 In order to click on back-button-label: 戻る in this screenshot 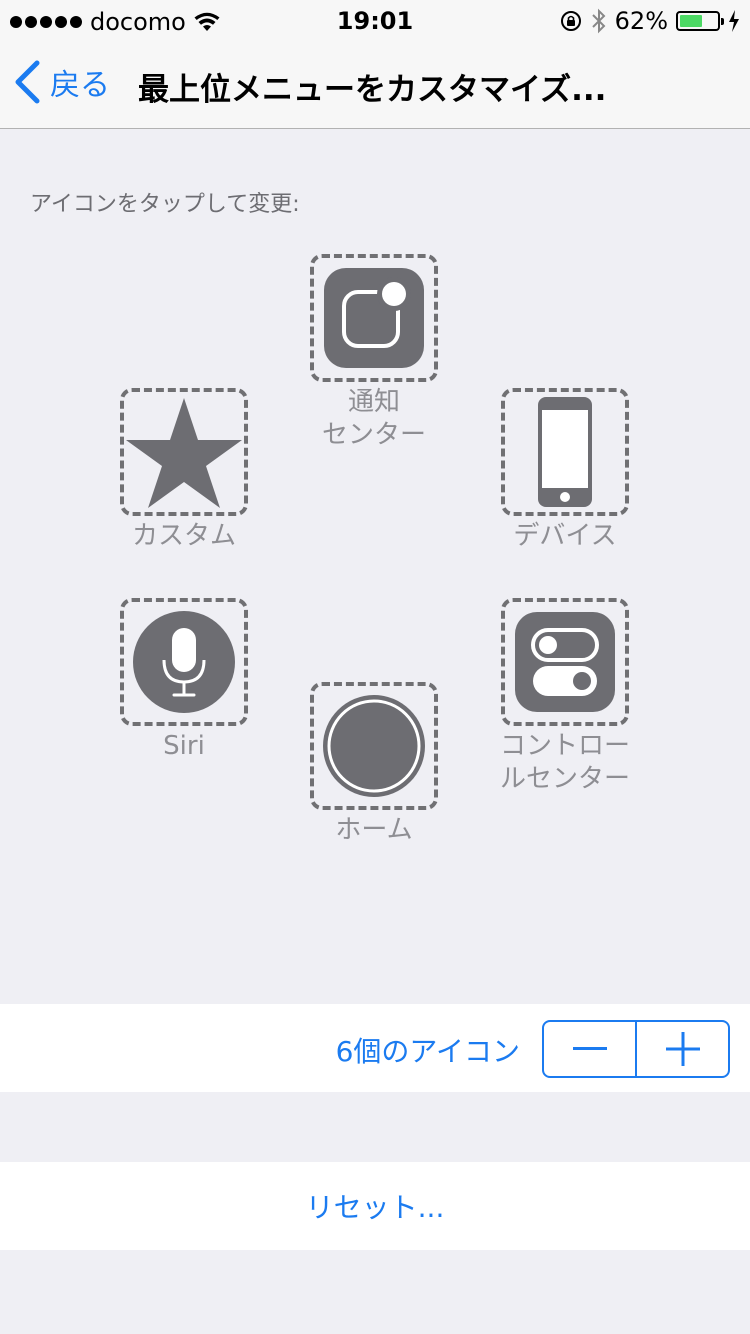, I will do `click(80, 85)`.